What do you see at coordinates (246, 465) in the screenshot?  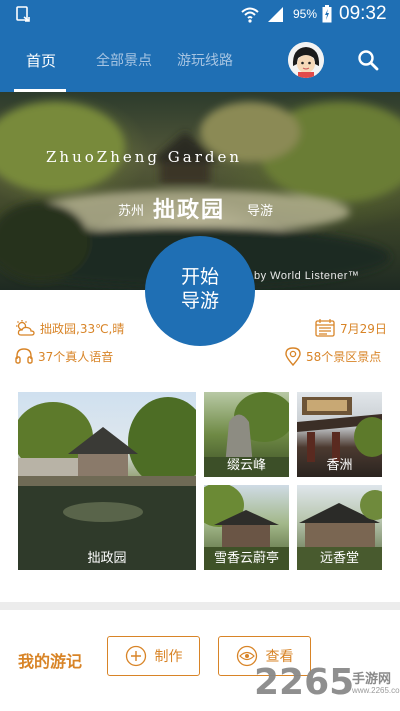 I see `attraction-label: 缀云峰` at bounding box center [246, 465].